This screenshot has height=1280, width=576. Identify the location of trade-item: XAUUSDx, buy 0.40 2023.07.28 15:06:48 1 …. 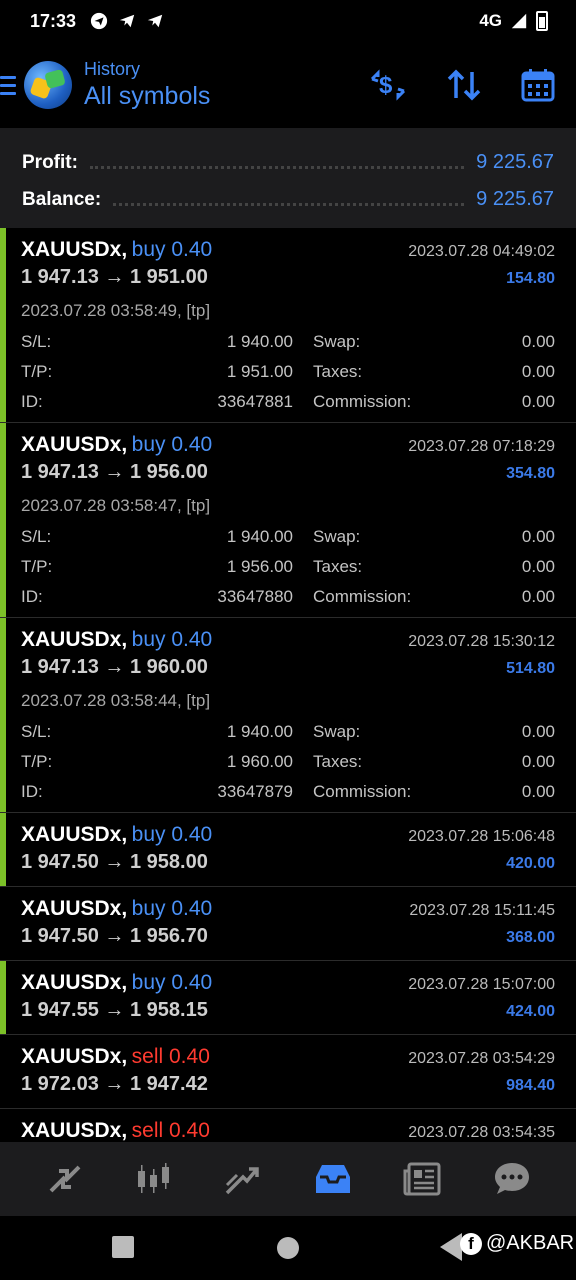
(288, 850).